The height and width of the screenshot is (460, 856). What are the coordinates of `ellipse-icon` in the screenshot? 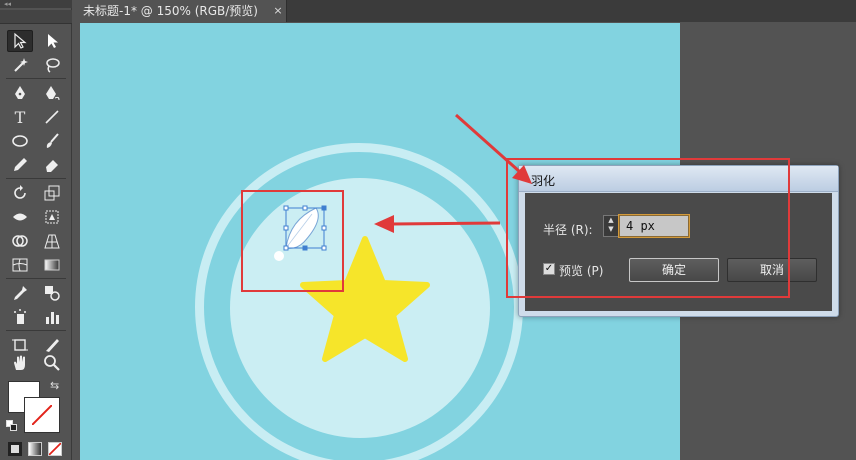 It's located at (20, 141).